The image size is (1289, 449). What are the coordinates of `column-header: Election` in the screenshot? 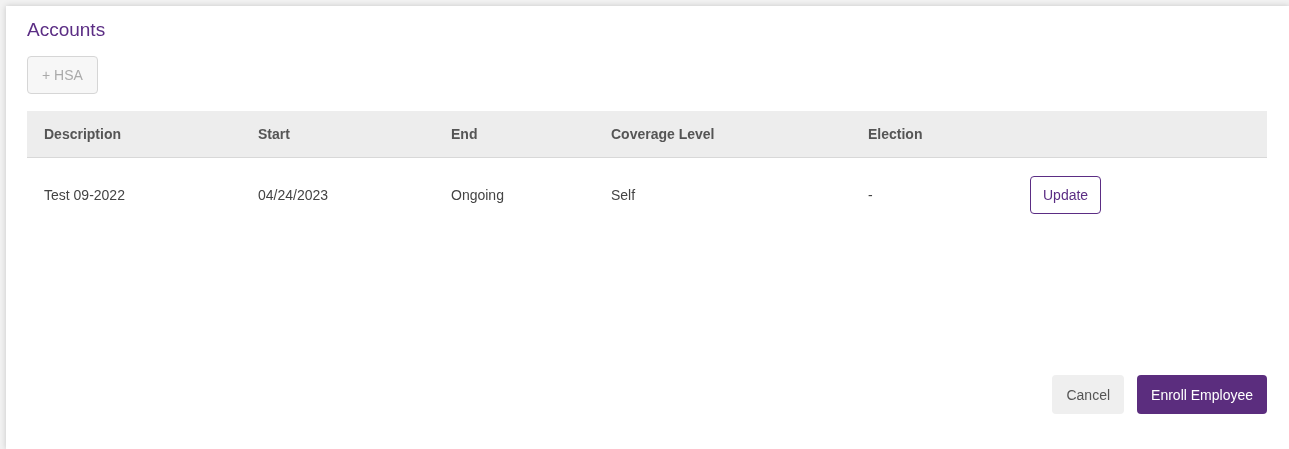 It's located at (896, 134).